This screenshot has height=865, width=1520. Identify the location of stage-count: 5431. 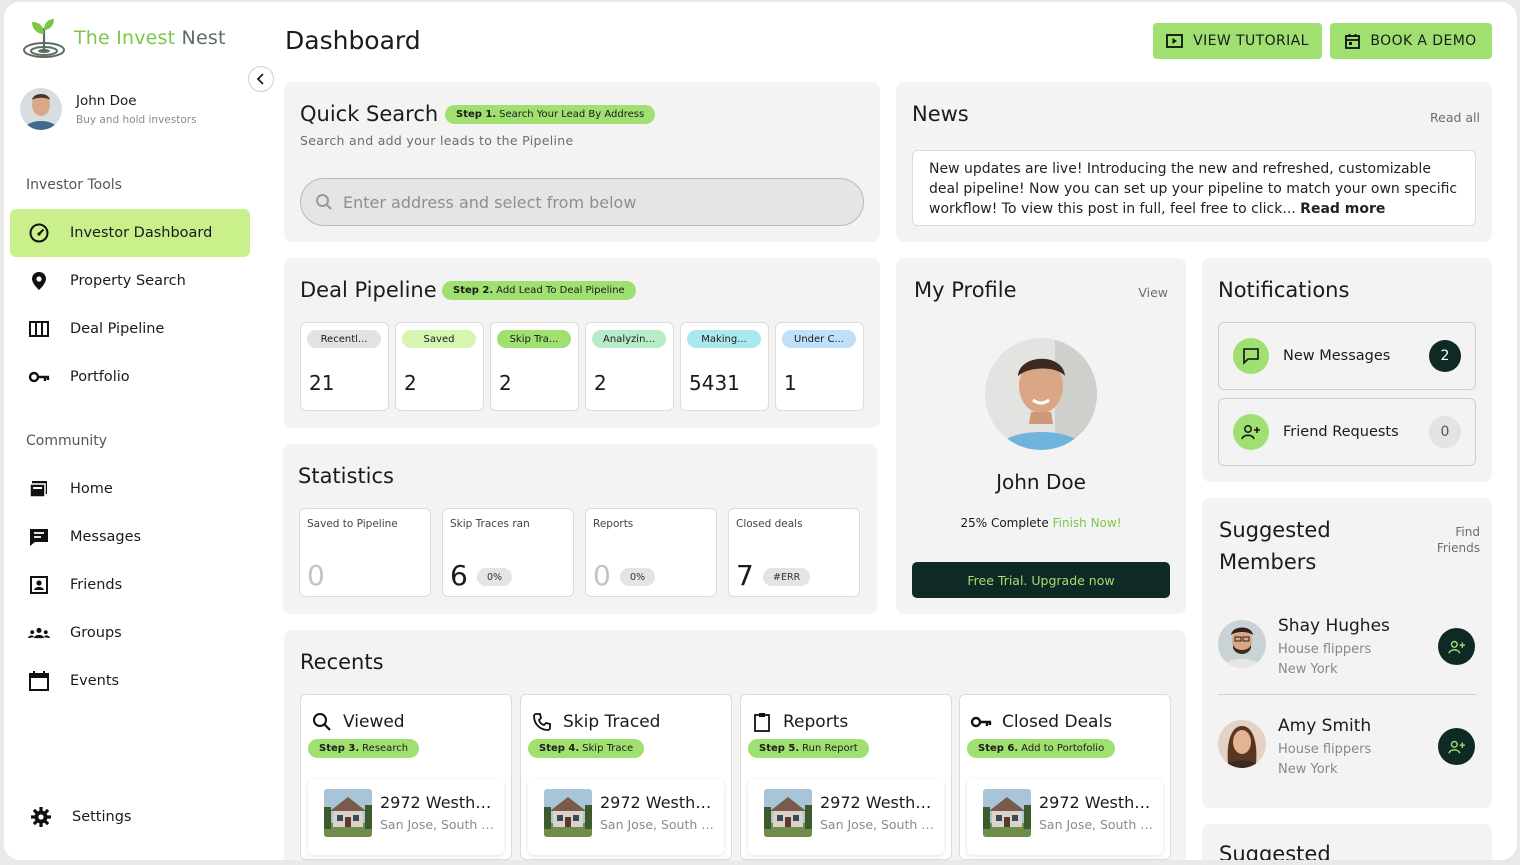
(714, 383).